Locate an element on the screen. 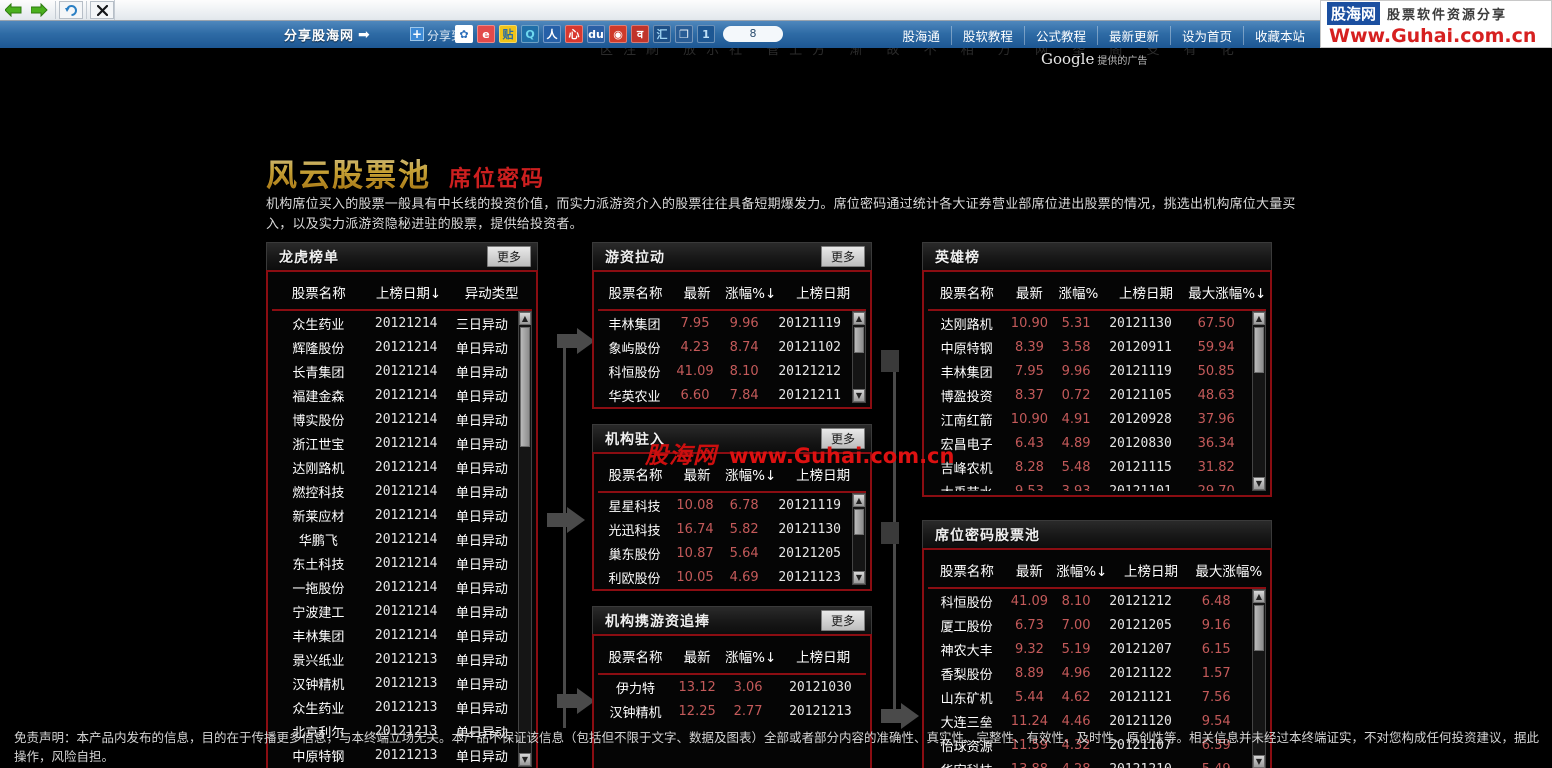  sohu-icon: ◉ is located at coordinates (618, 34).